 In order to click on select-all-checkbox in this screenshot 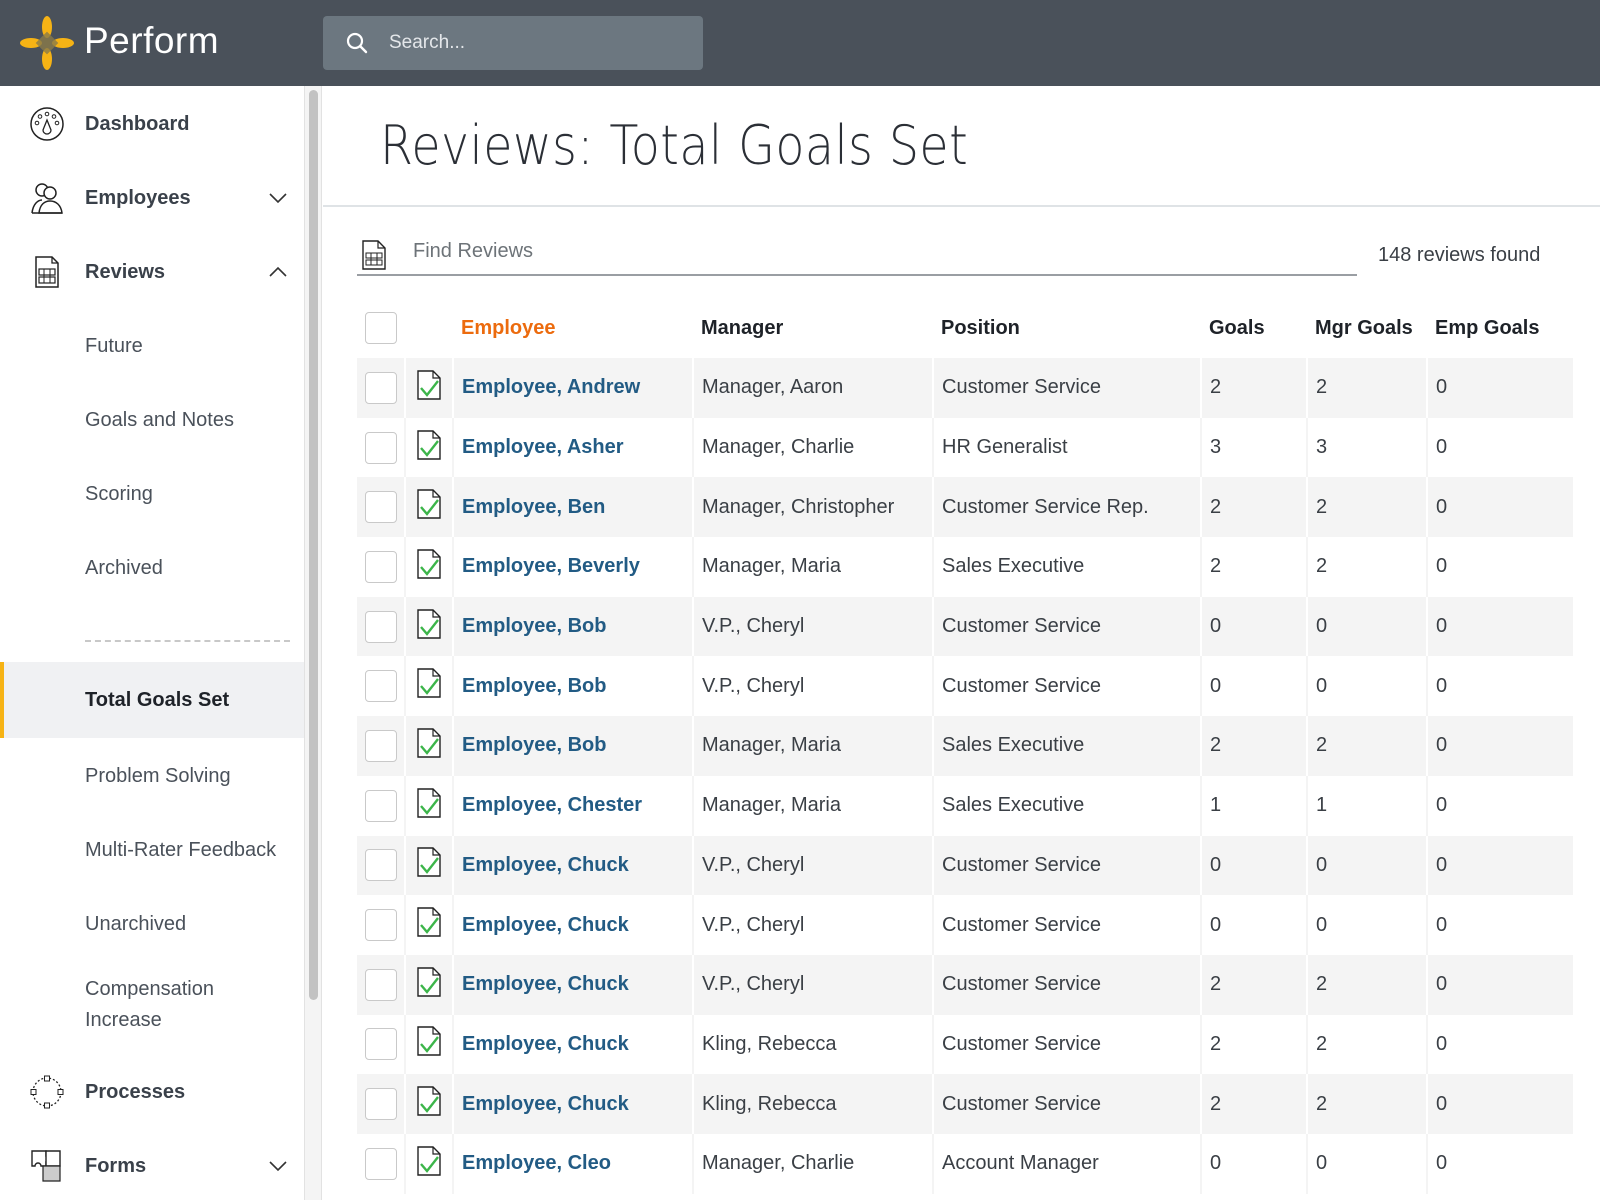, I will do `click(381, 328)`.